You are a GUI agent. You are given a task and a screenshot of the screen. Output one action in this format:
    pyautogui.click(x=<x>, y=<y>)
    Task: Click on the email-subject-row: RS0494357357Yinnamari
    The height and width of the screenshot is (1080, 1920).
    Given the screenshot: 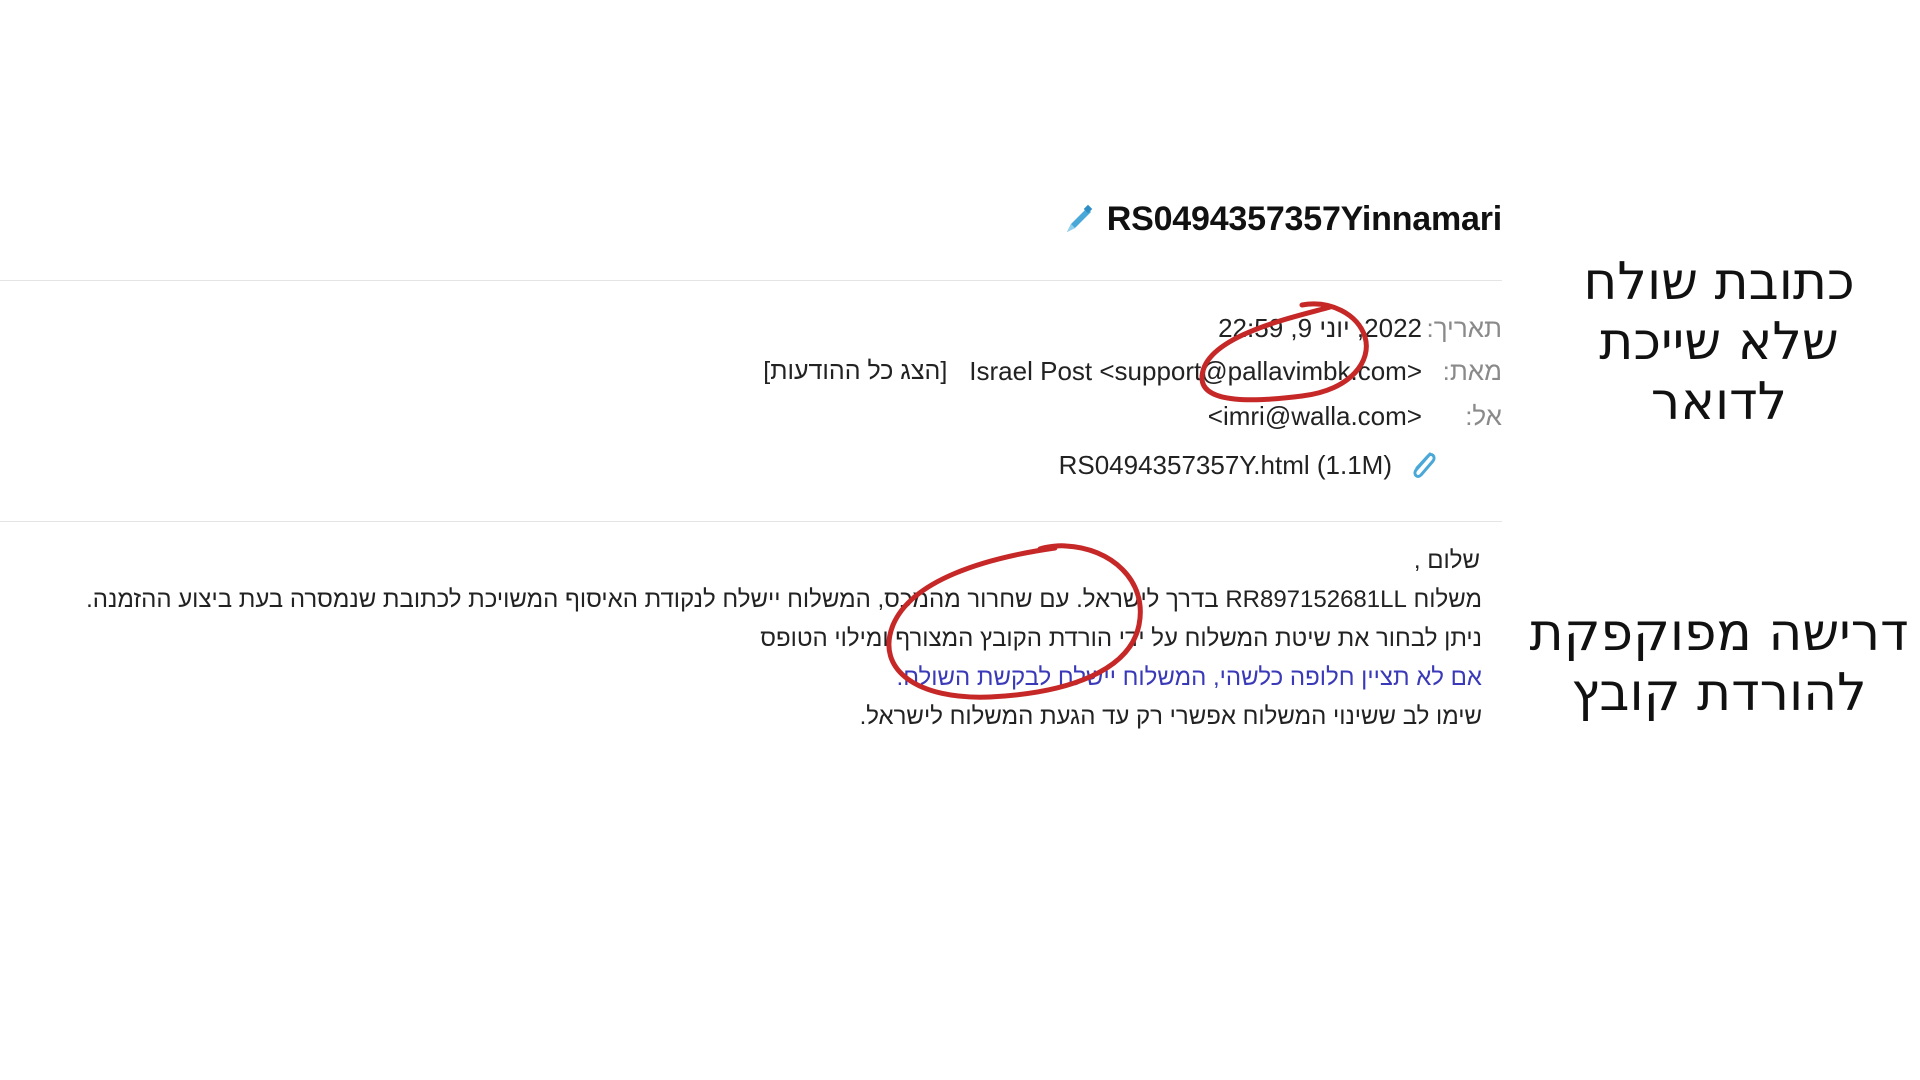 What is the action you would take?
    pyautogui.click(x=1281, y=219)
    